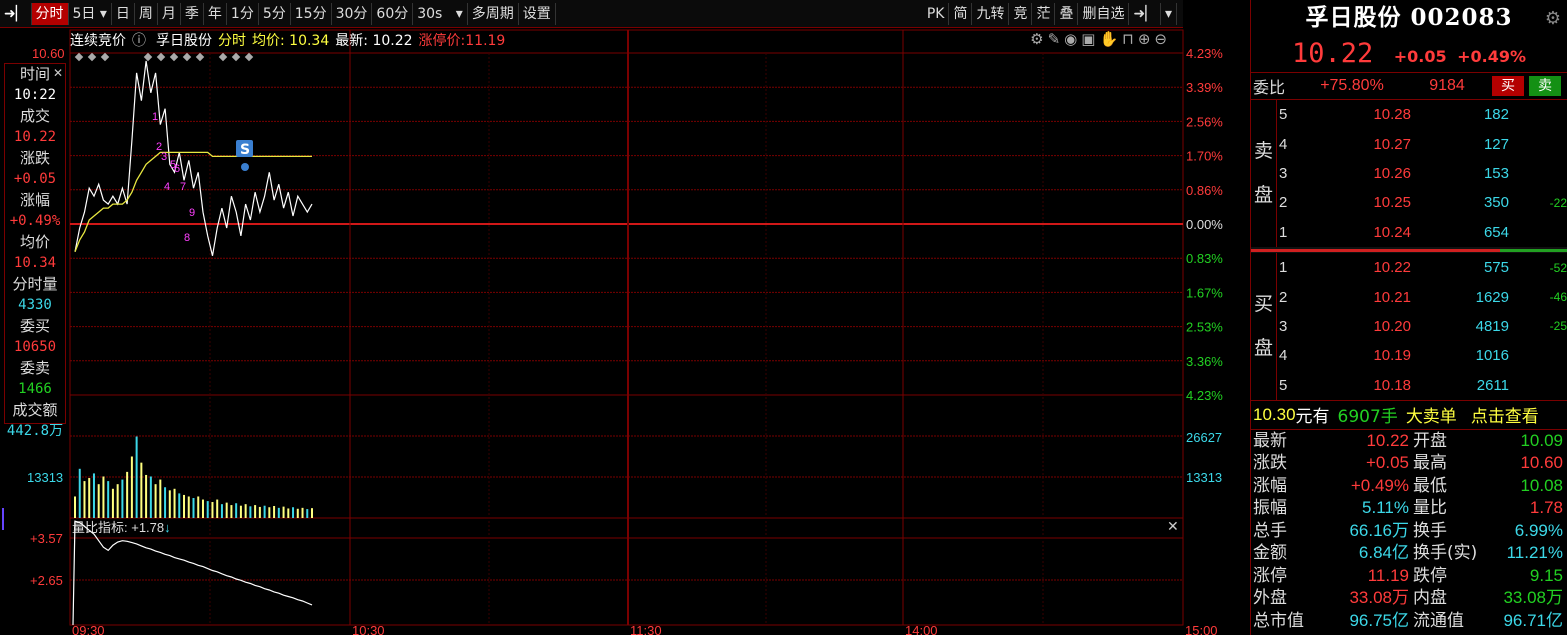  I want to click on limit-price-label: 涨停价:, so click(442, 41).